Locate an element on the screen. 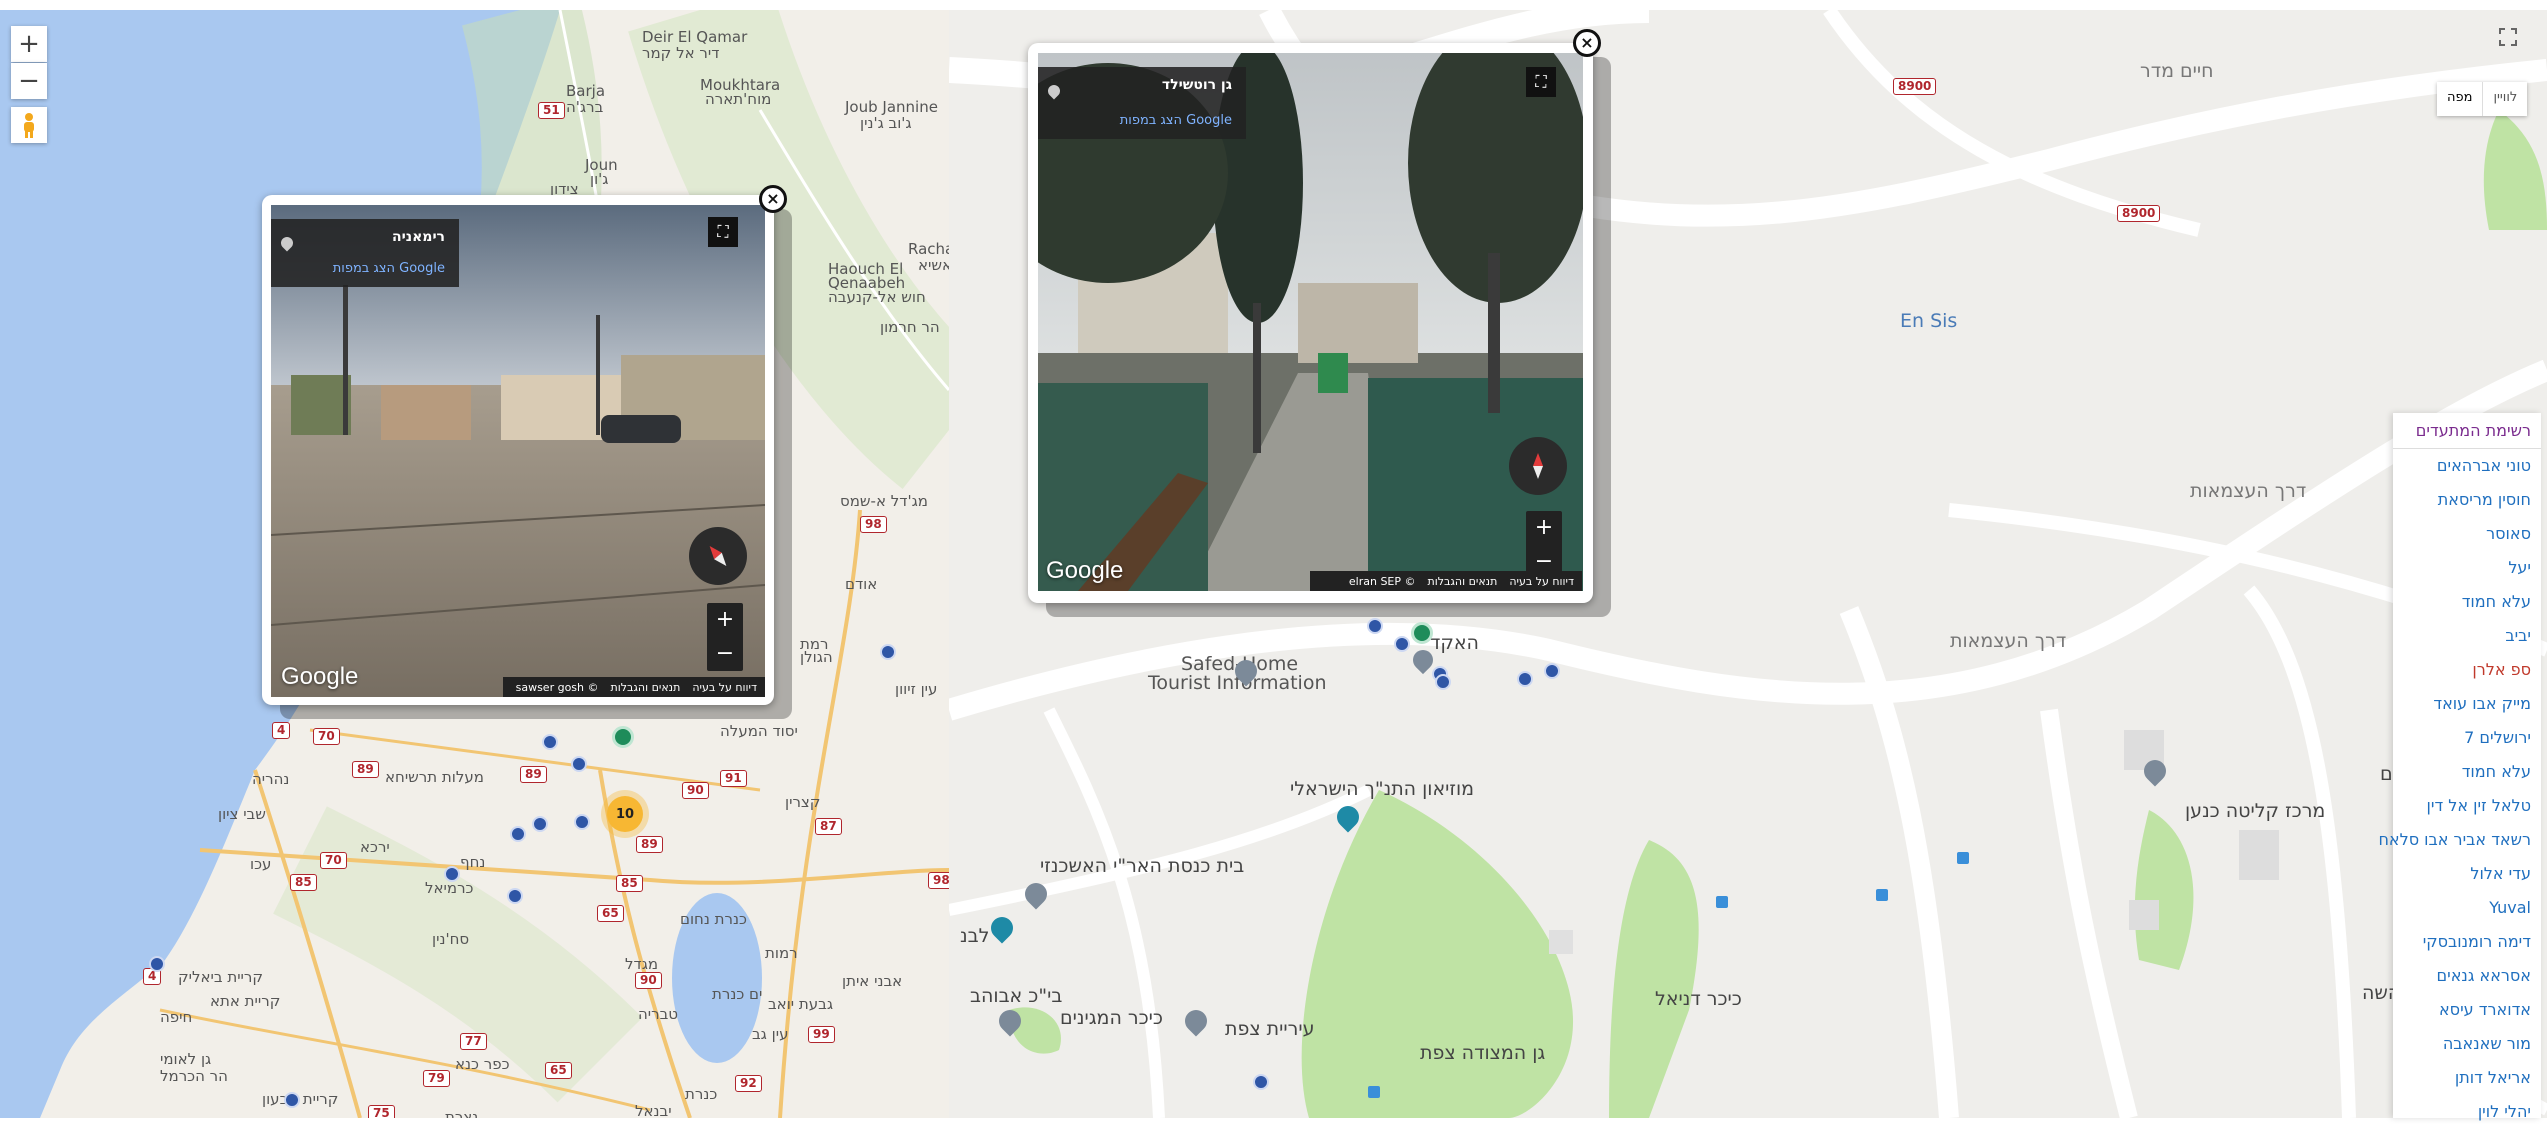 The image size is (2547, 1129). road-shield: 4 is located at coordinates (281, 730).